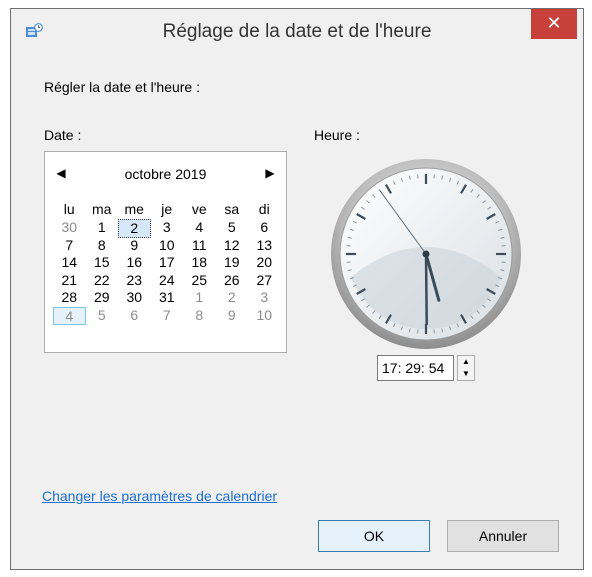  I want to click on cancel-button: Annuler, so click(503, 536).